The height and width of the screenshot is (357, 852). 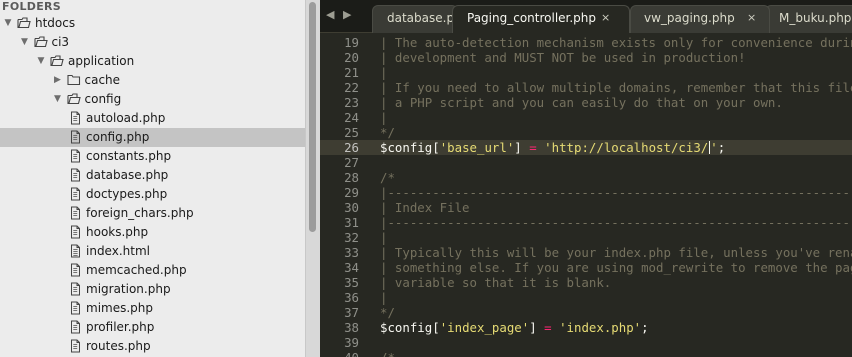 I want to click on tree-item-label: routes.php, so click(x=118, y=346).